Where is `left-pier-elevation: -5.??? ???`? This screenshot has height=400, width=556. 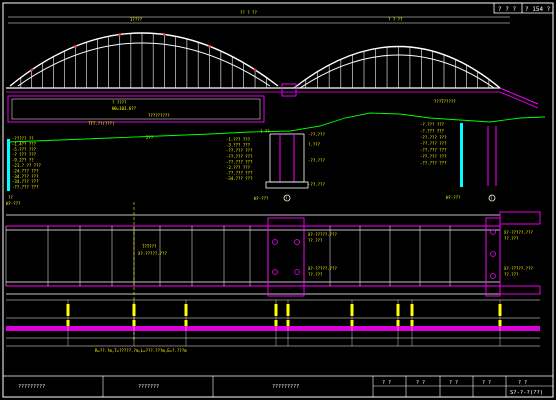
left-pier-elevation: -5.??? ??? is located at coordinates (24, 149).